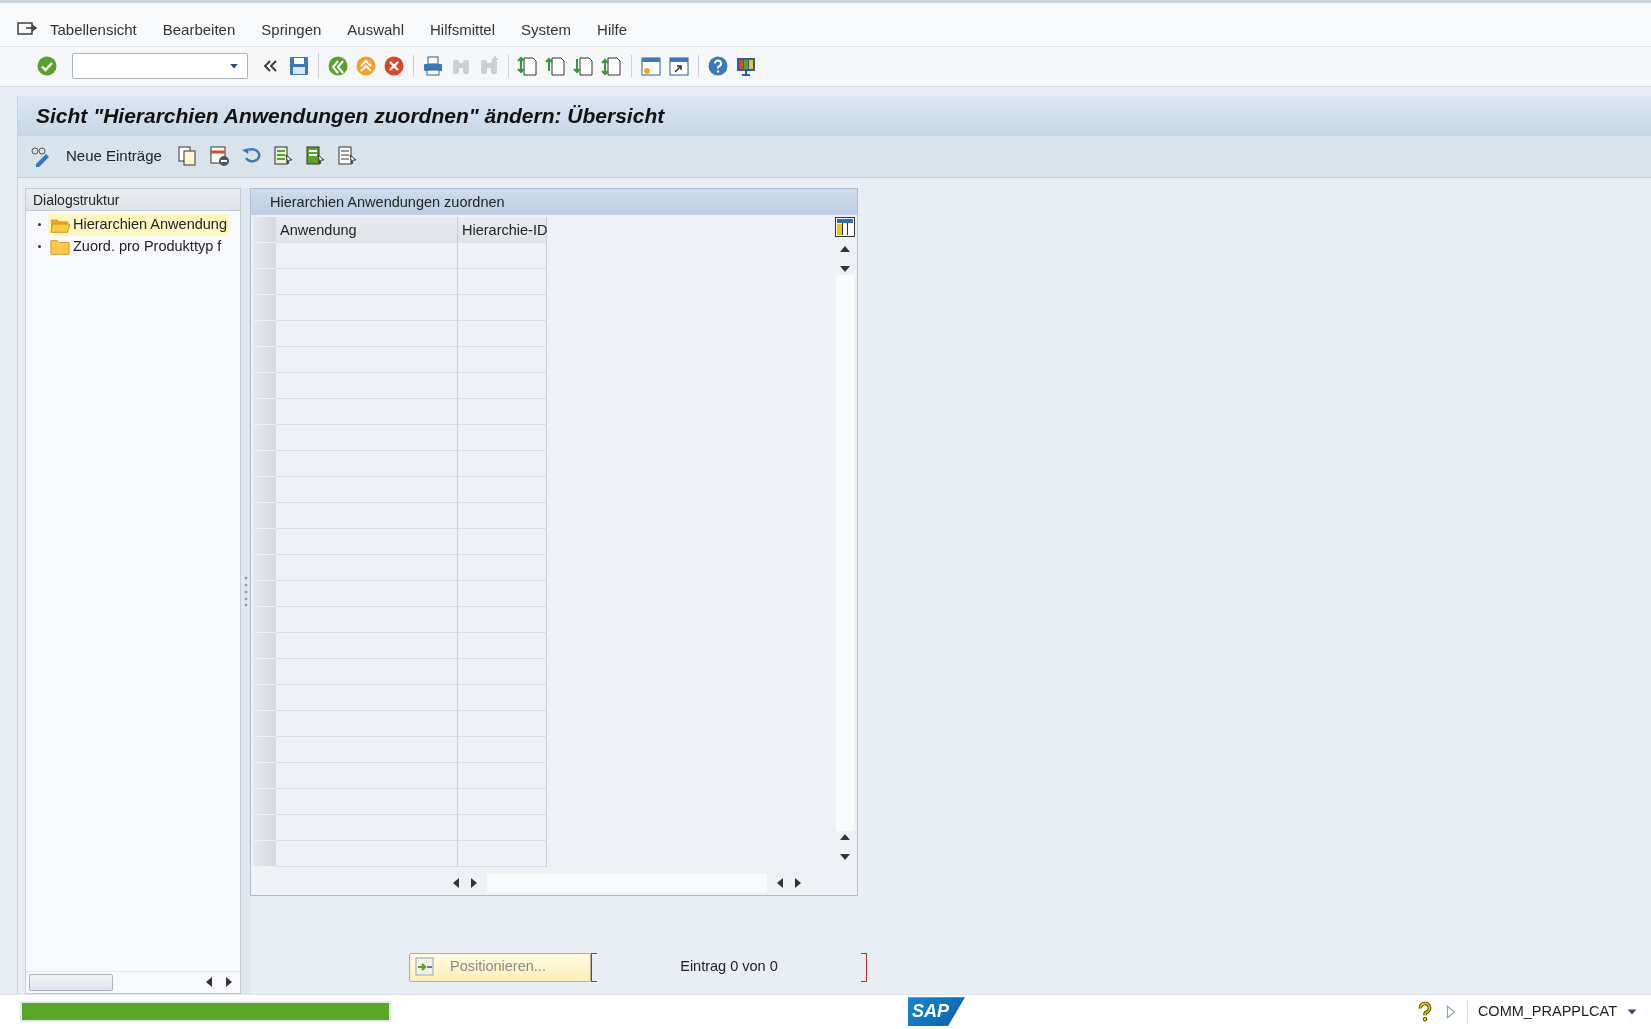 The height and width of the screenshot is (1029, 1651). Describe the element at coordinates (376, 30) in the screenshot. I see `menu-item: Auswahl` at that location.